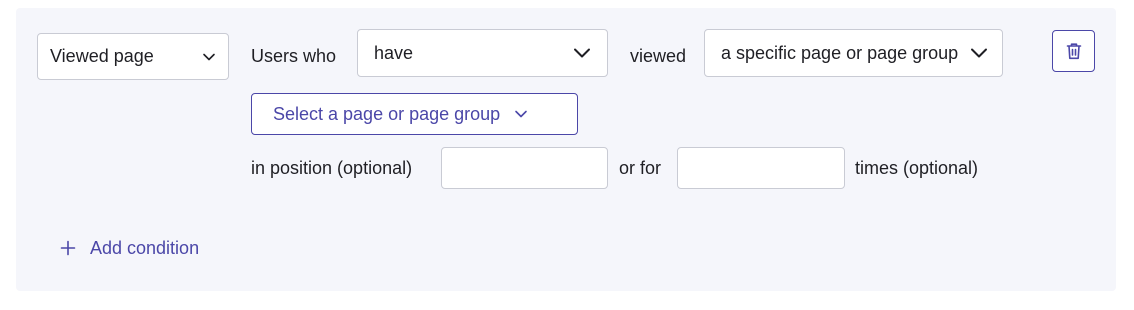  What do you see at coordinates (387, 113) in the screenshot?
I see `select-page-label: Select a page or page group` at bounding box center [387, 113].